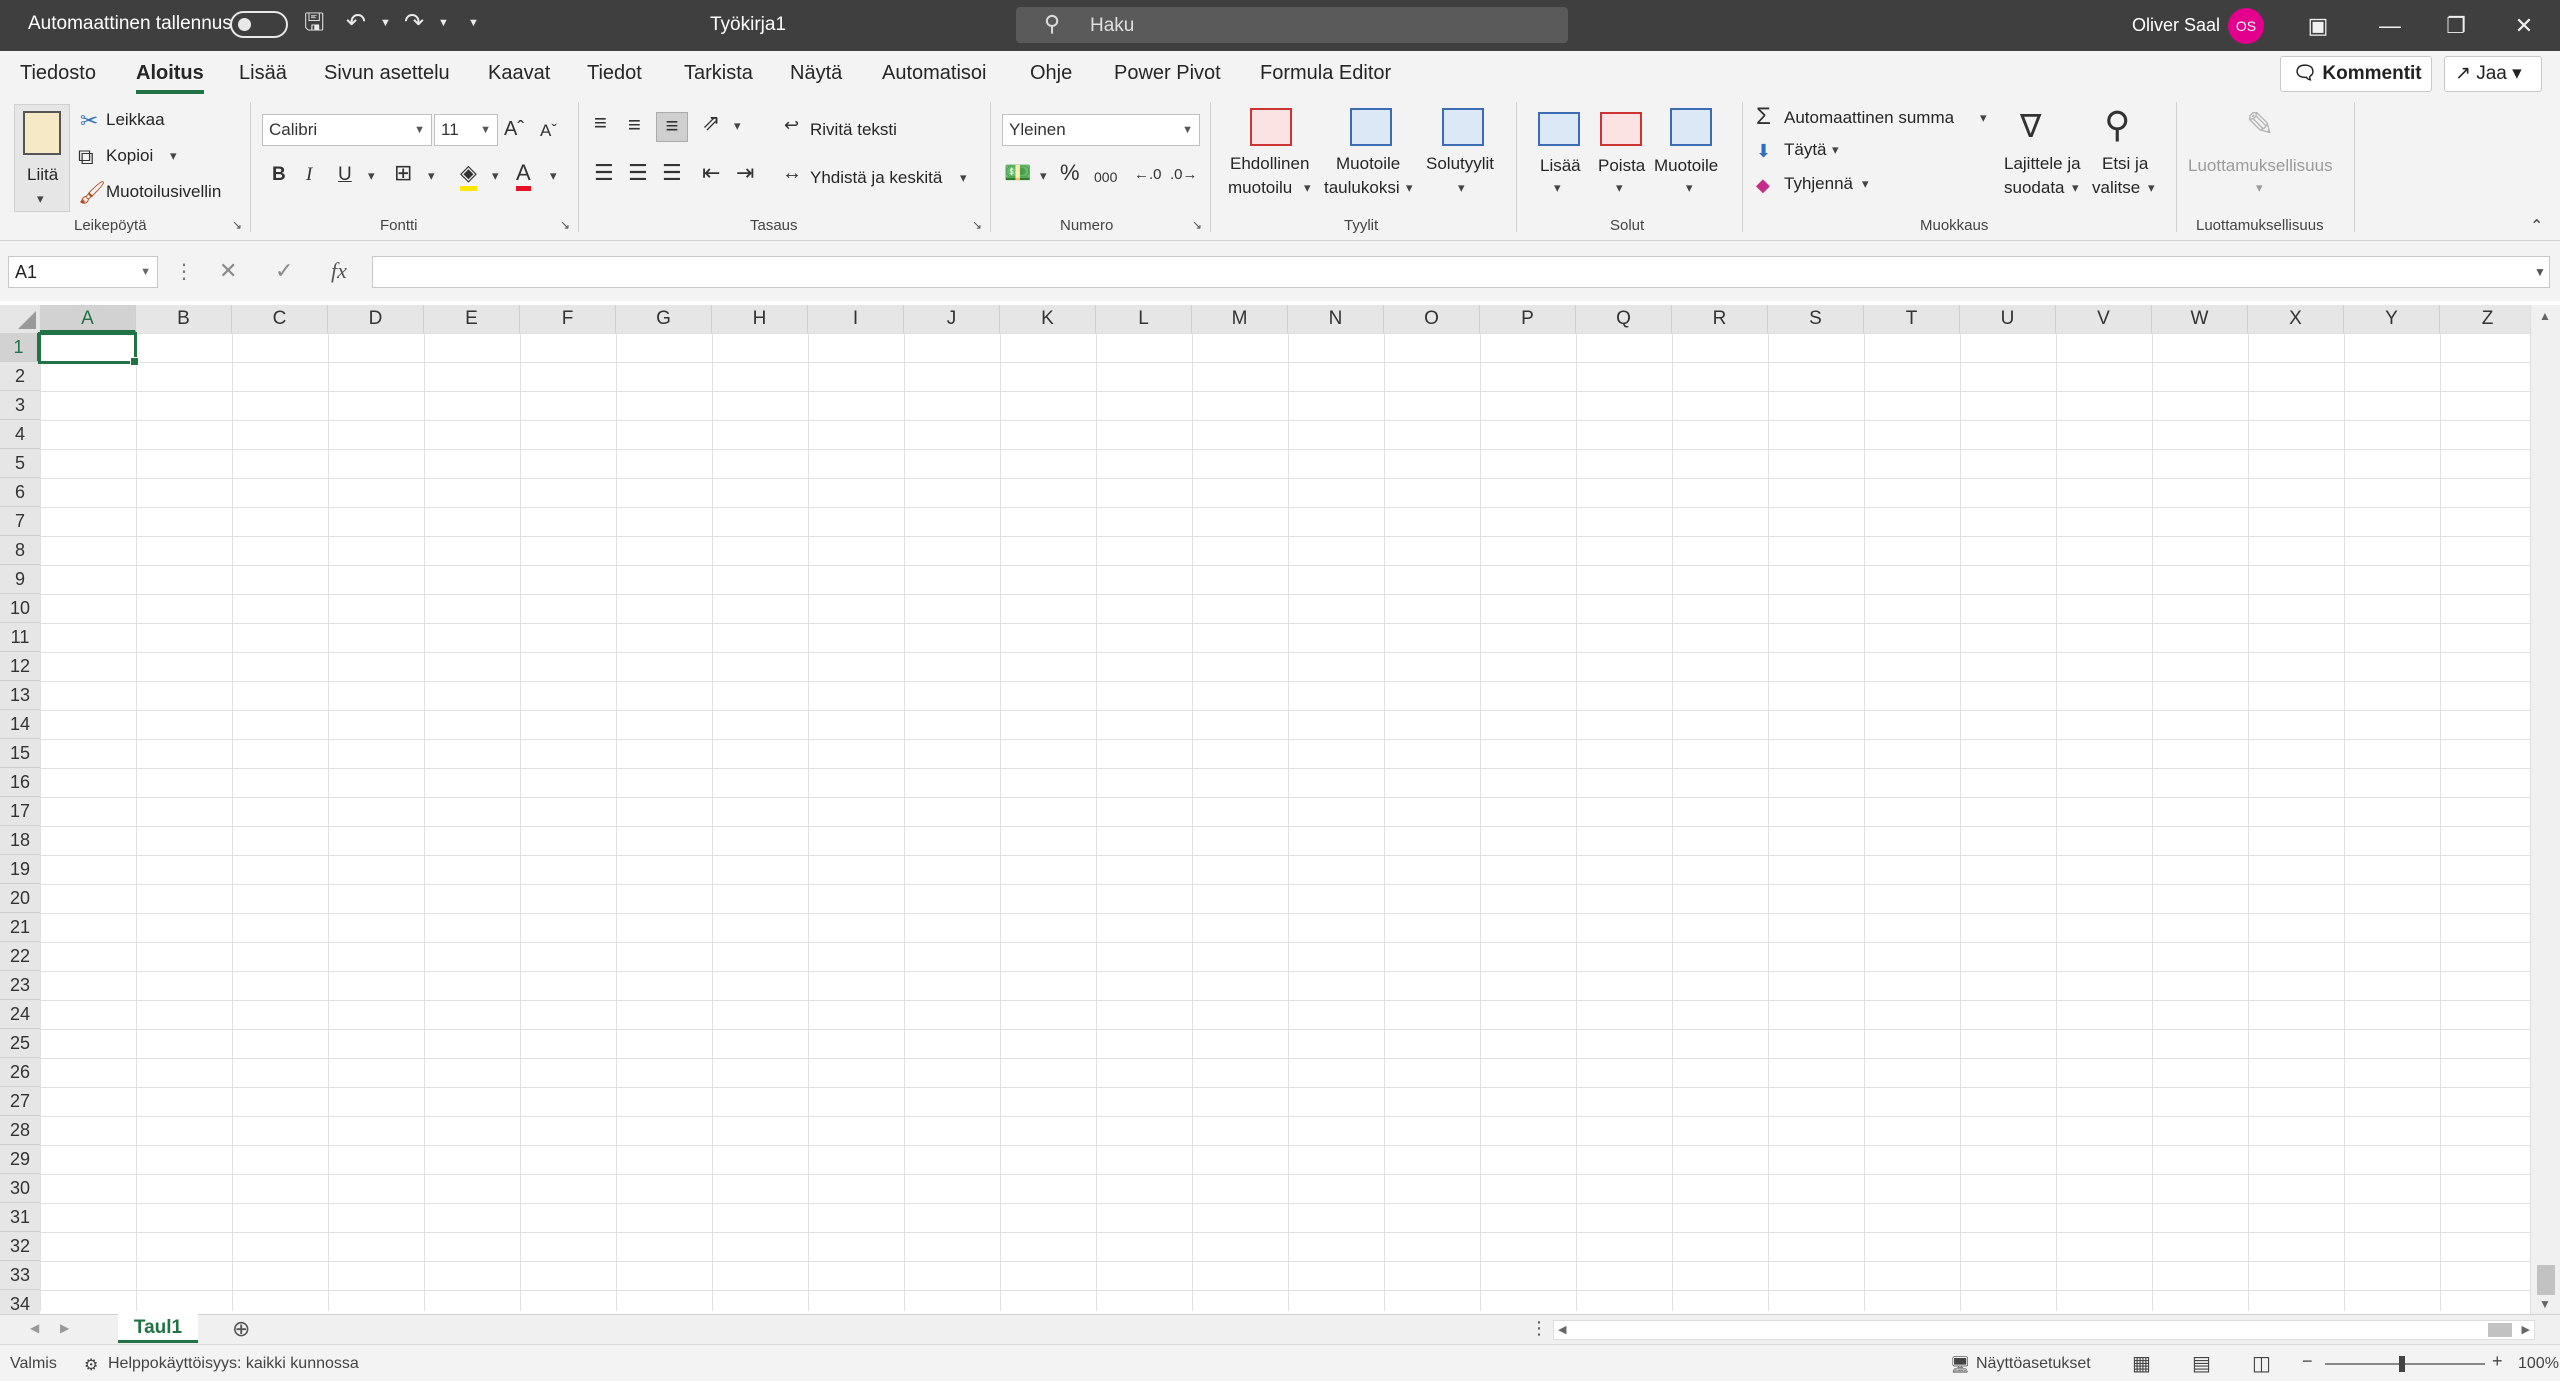 The image size is (2560, 1381). What do you see at coordinates (1818, 184) in the screenshot?
I see `clear-button: Tyhjennä` at bounding box center [1818, 184].